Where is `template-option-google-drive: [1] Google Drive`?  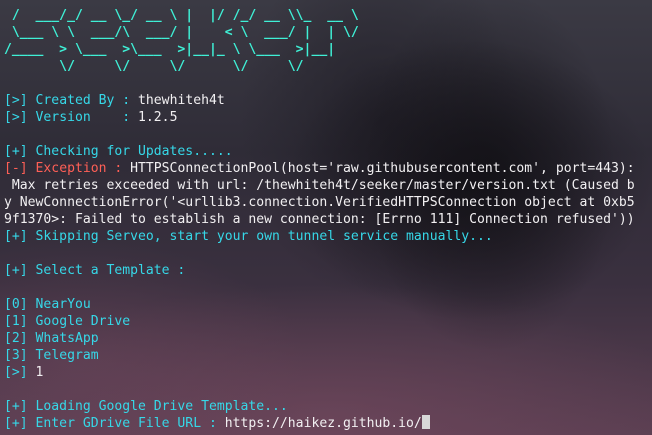
template-option-google-drive: [1] Google Drive is located at coordinates (328, 321).